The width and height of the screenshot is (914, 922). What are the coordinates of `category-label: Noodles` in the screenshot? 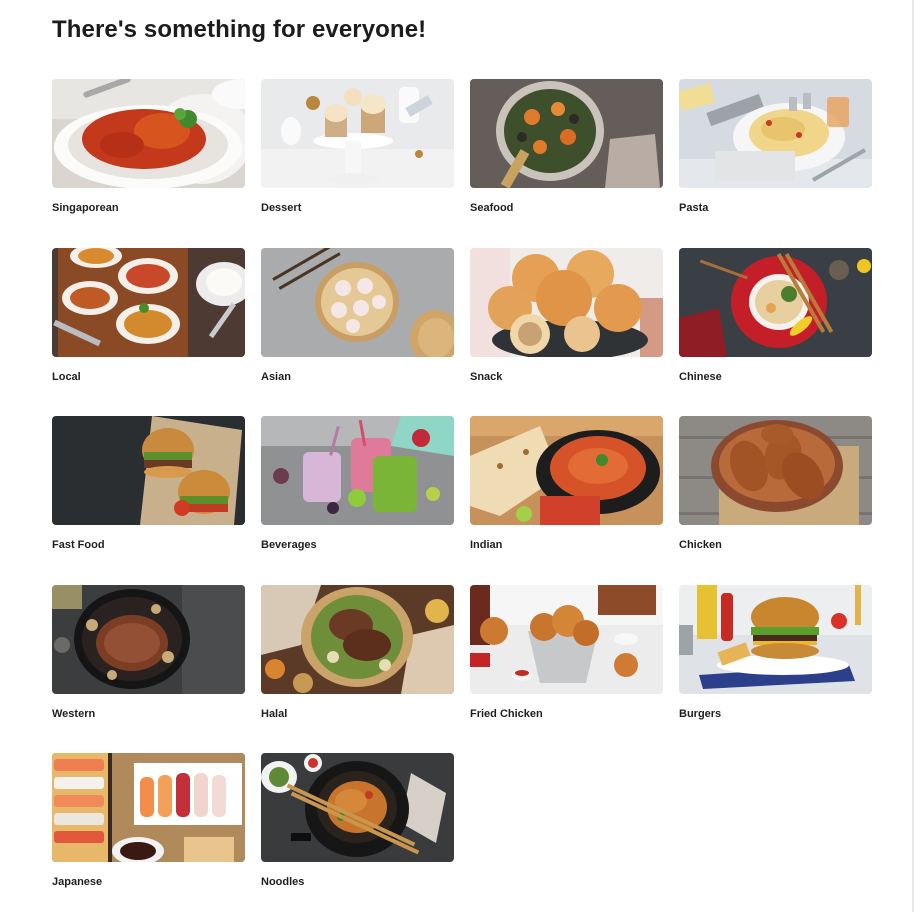 It's located at (283, 882).